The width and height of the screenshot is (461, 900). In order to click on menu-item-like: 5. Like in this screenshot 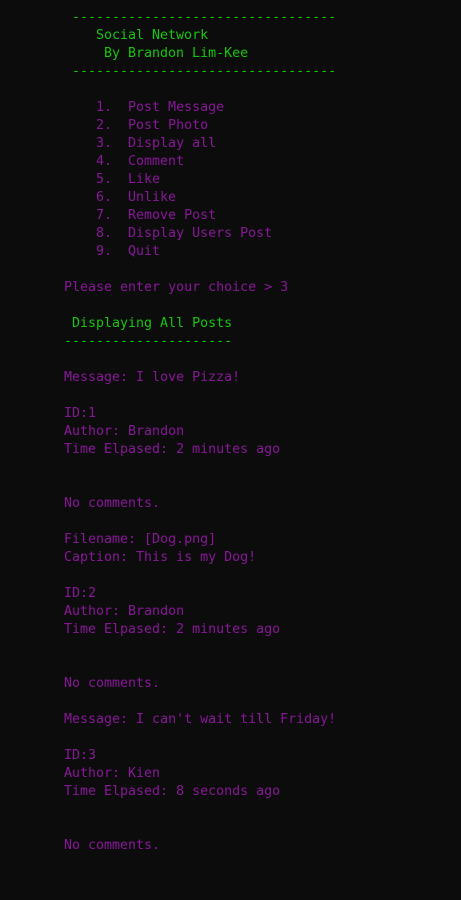, I will do `click(128, 180)`.